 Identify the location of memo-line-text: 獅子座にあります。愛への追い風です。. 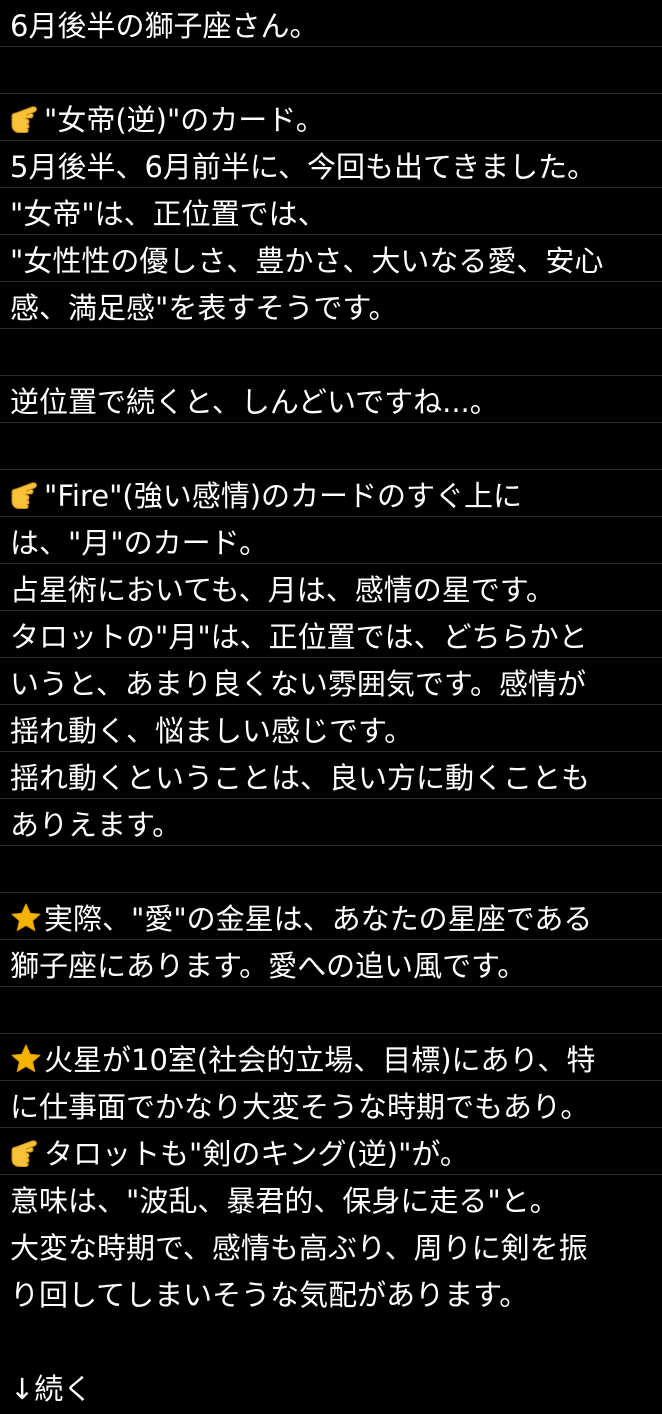
(268, 966).